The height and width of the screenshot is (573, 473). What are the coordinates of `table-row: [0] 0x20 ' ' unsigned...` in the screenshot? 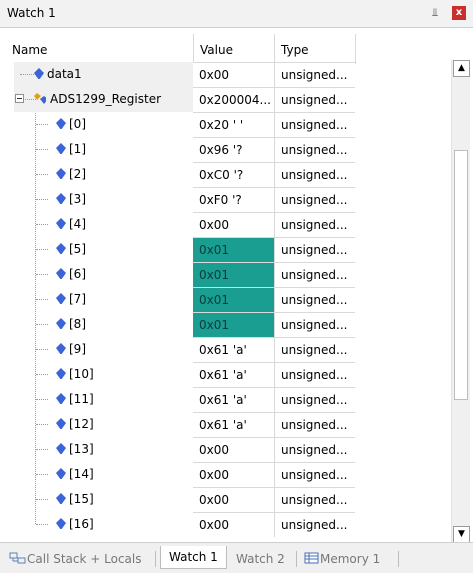 It's located at (177, 124).